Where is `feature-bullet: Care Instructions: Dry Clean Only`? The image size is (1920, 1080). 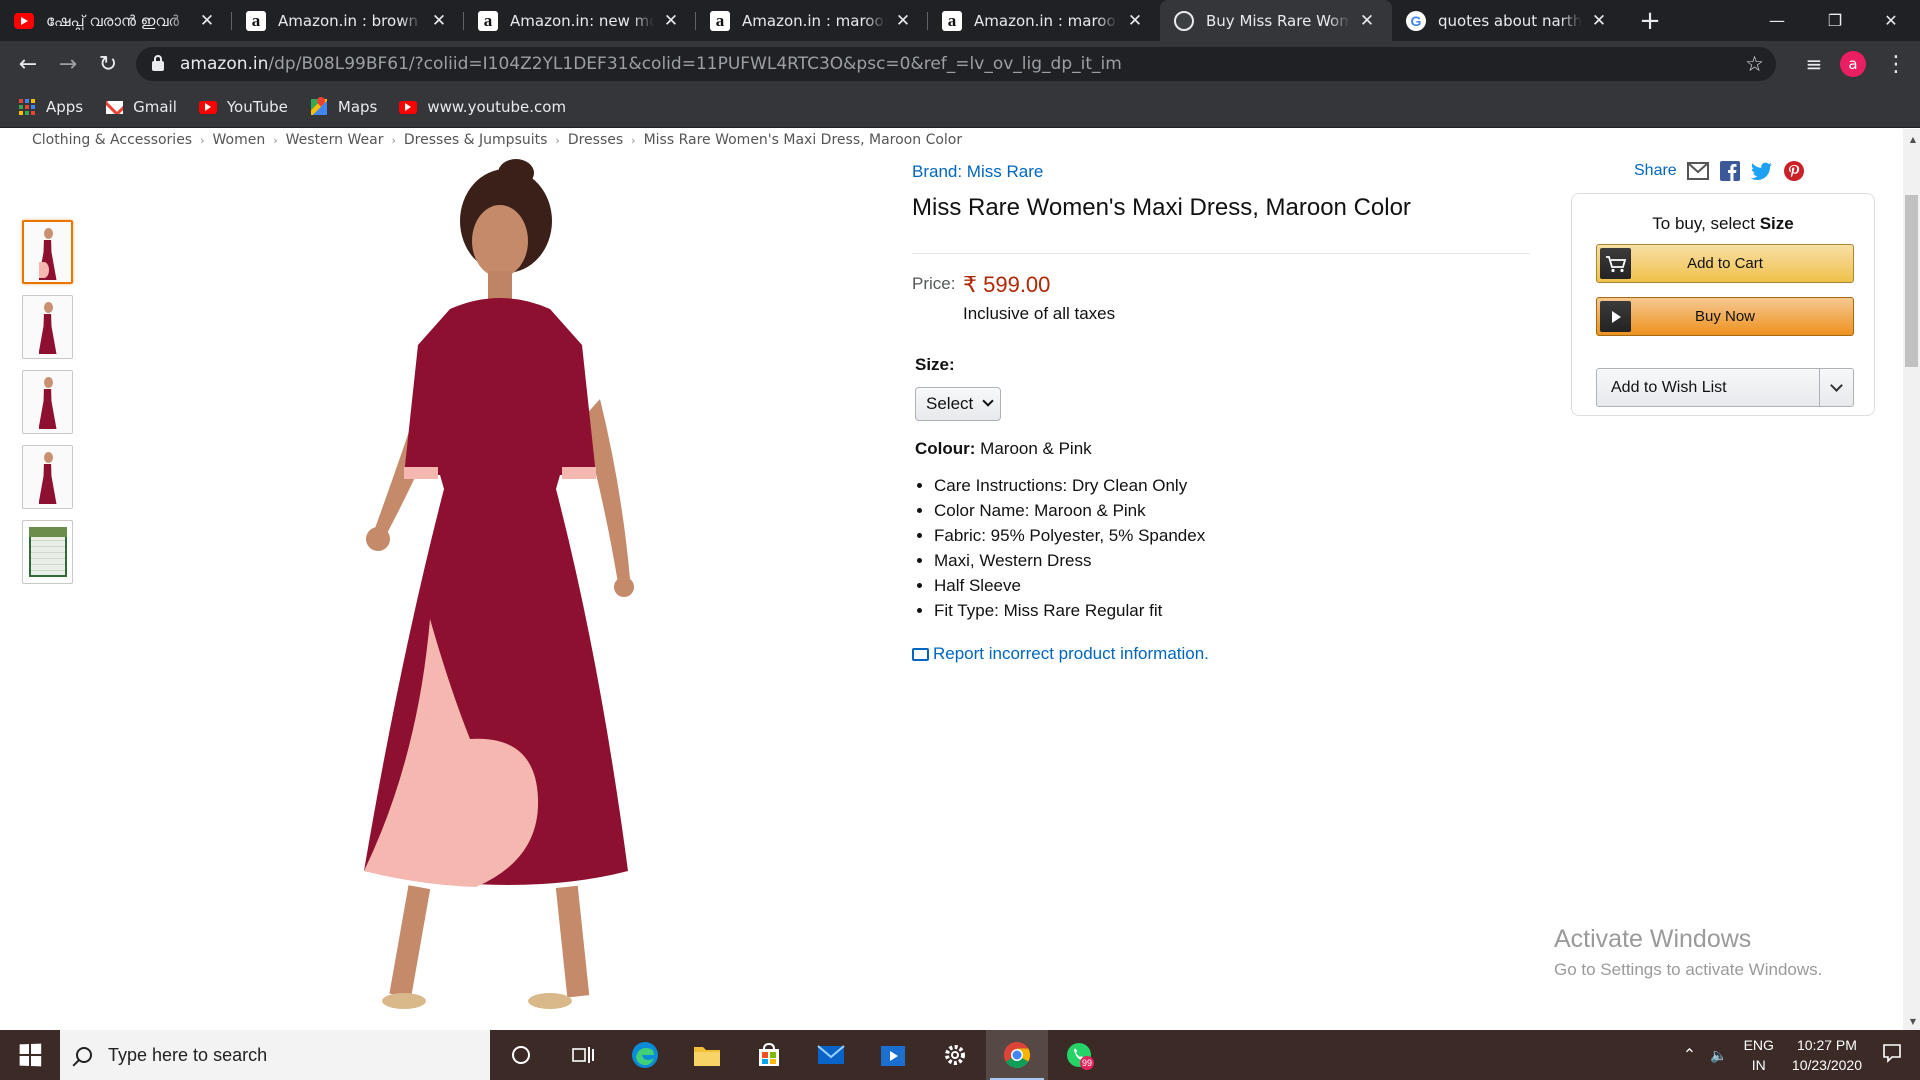 feature-bullet: Care Instructions: Dry Clean Only is located at coordinates (1069, 485).